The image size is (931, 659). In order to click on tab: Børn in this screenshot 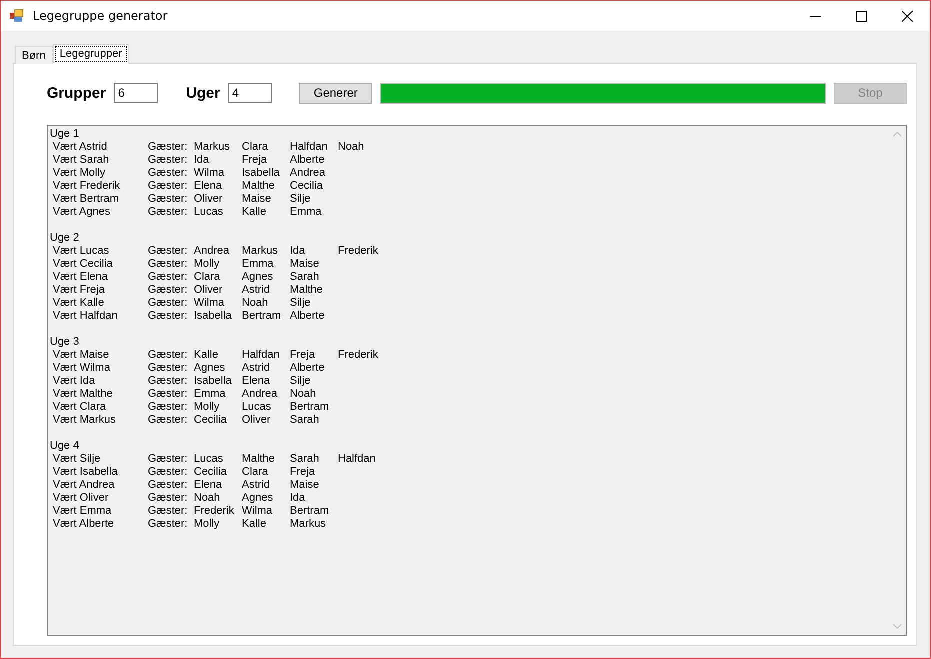, I will do `click(34, 55)`.